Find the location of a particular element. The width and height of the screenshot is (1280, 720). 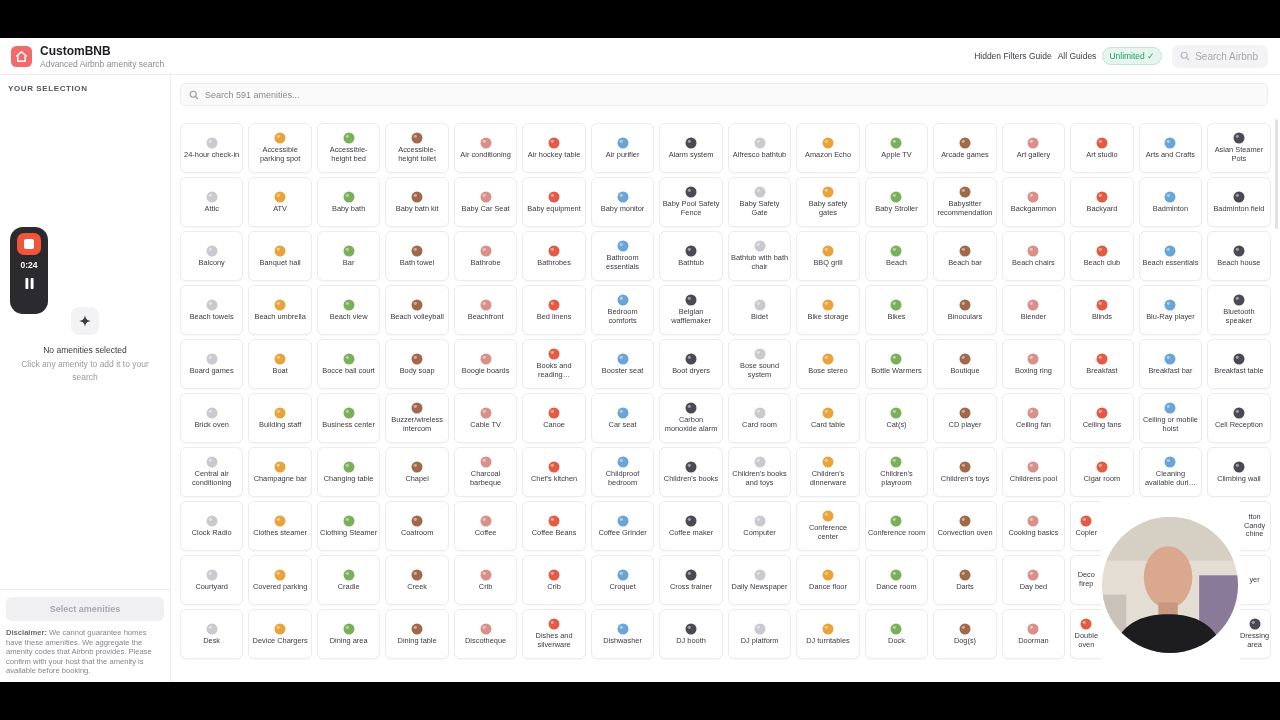

empty-state-title: No amenities selected is located at coordinates (85, 350).